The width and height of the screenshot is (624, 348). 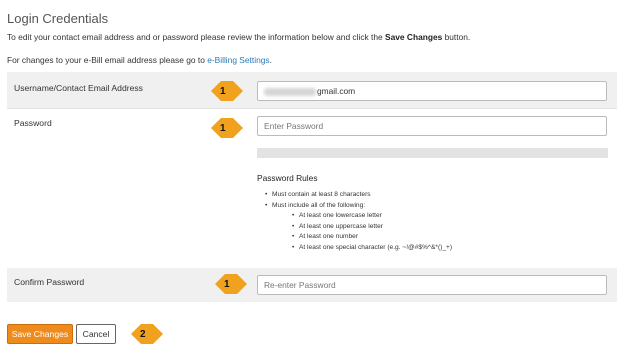 What do you see at coordinates (270, 60) in the screenshot?
I see `changes-suffix: .` at bounding box center [270, 60].